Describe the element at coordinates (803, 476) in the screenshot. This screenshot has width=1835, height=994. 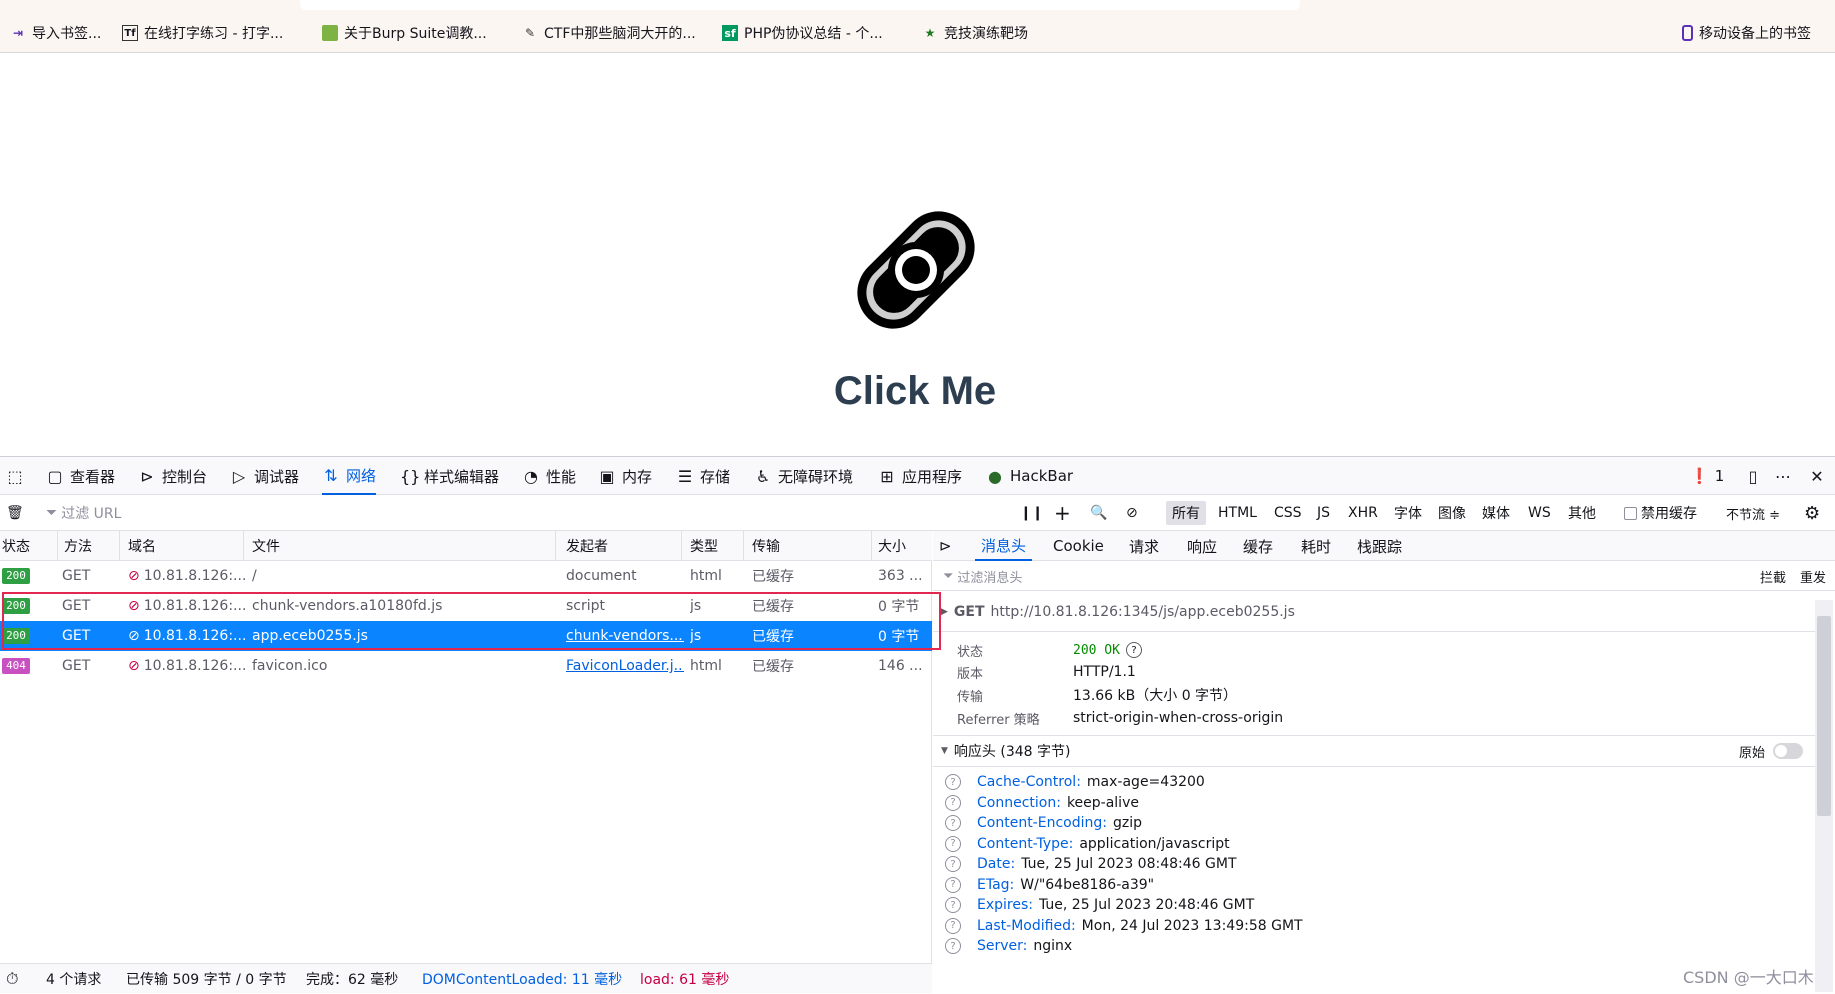
I see `tab-accessibility: ♿ 无障碍环境` at that location.